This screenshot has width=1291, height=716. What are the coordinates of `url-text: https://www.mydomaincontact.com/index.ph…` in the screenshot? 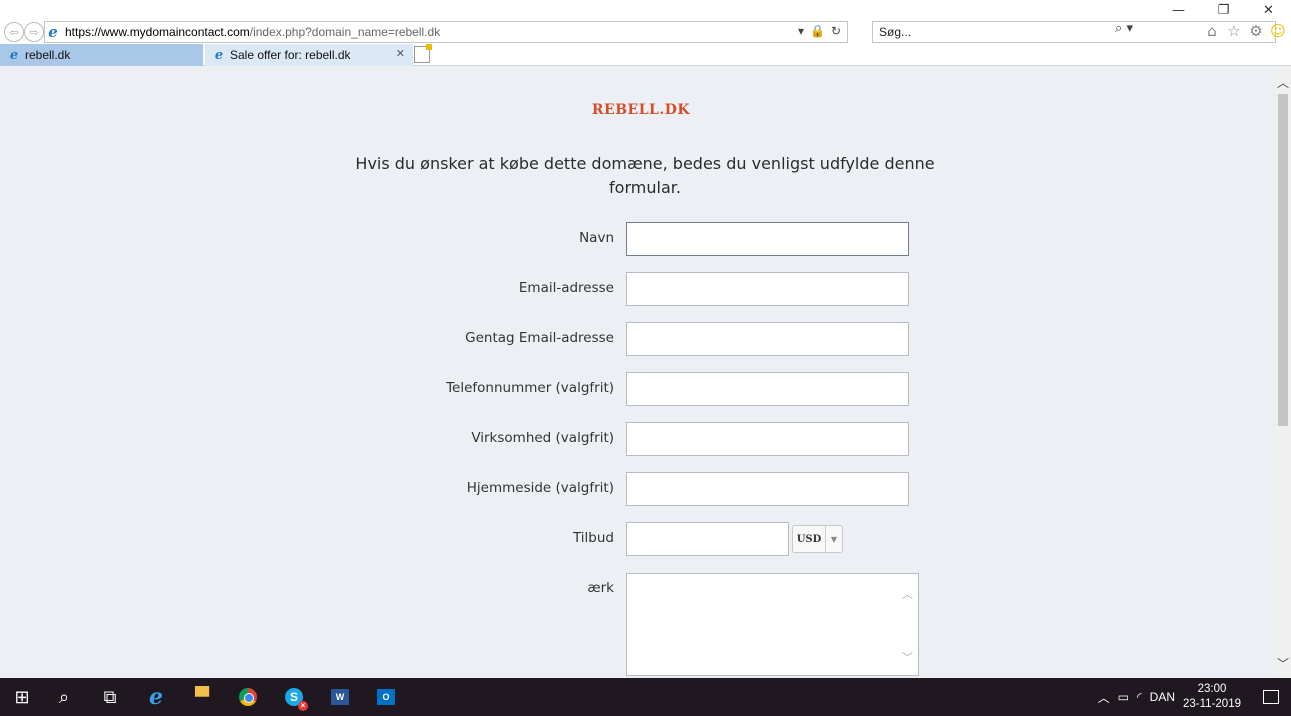 It's located at (252, 32).